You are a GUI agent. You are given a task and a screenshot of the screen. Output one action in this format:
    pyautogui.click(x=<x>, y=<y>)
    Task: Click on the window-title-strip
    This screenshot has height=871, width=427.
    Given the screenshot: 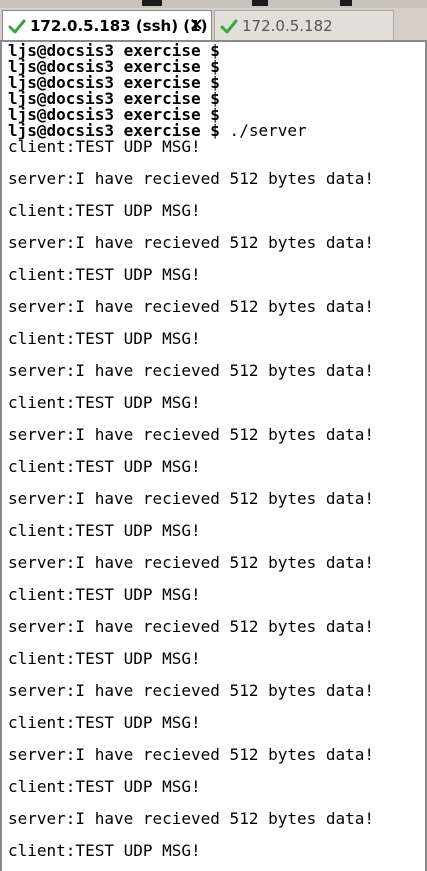 What is the action you would take?
    pyautogui.click(x=213, y=4)
    